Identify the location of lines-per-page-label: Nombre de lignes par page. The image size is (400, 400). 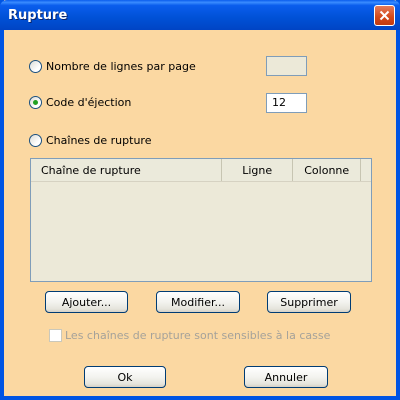
(121, 66).